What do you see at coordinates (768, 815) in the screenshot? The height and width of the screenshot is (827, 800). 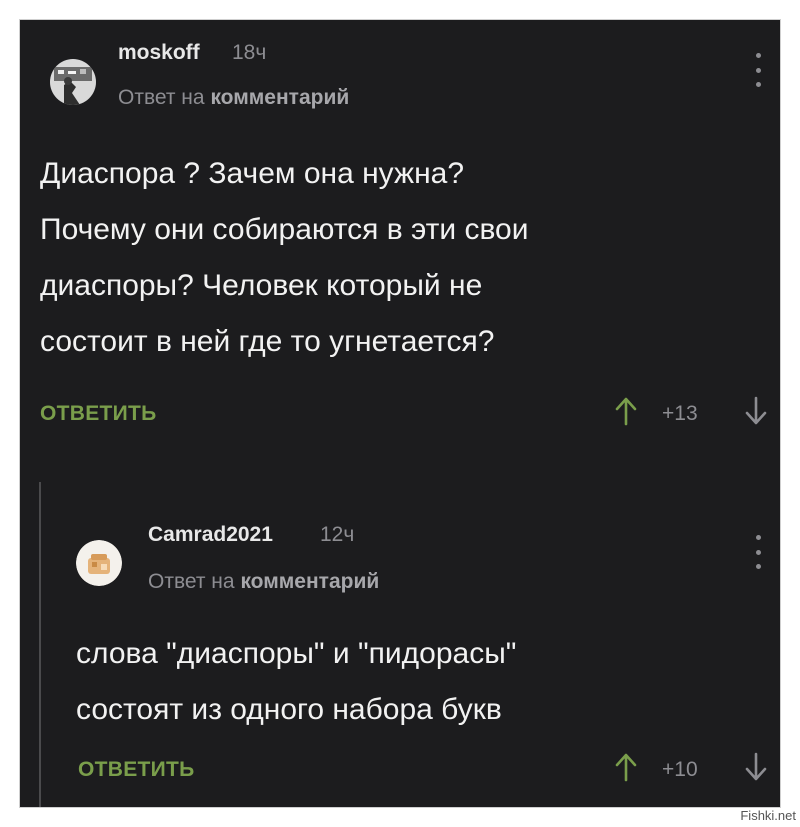 I see `watermark: Fishki.net` at bounding box center [768, 815].